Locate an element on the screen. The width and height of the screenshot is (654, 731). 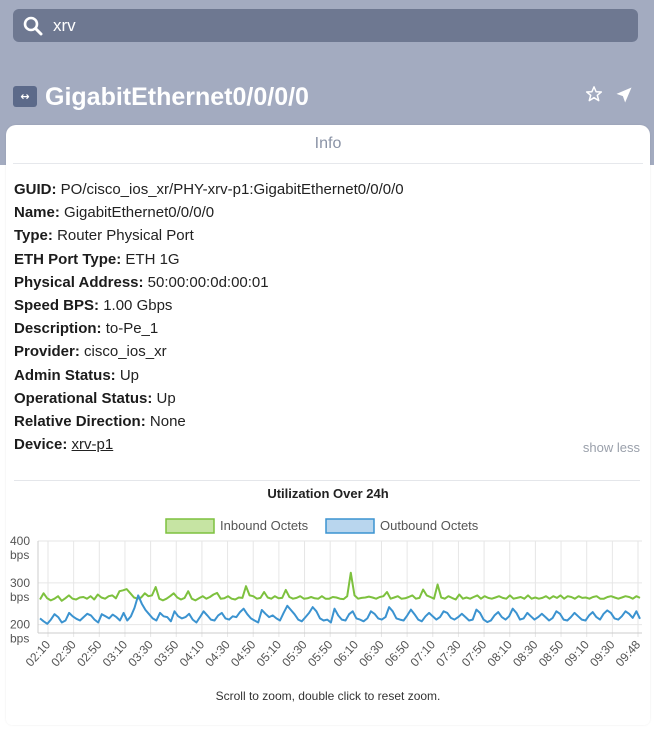
x-tick-label: 06:50 is located at coordinates (397, 653).